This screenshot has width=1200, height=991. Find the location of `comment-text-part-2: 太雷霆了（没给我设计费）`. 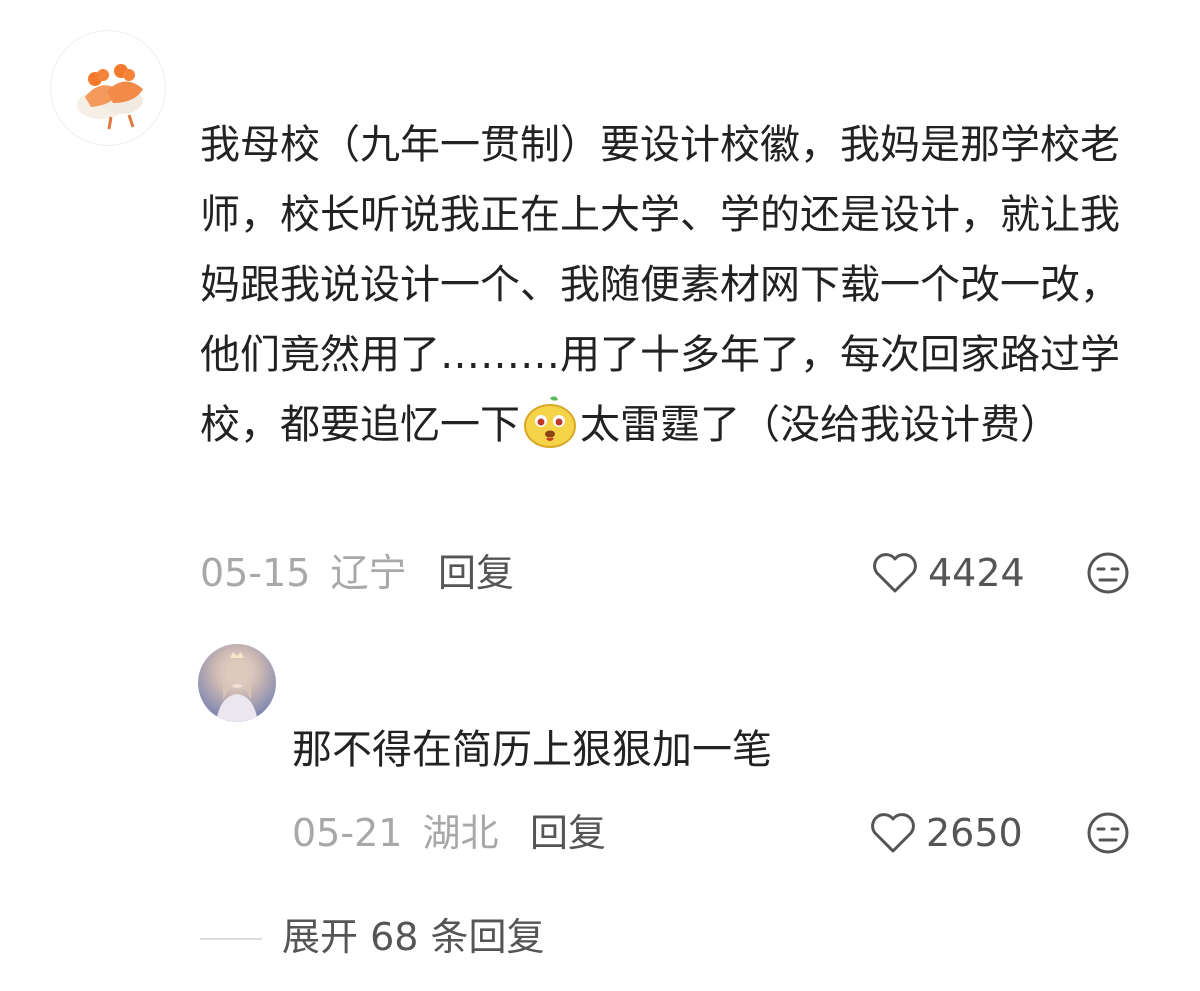

comment-text-part-2: 太雷霆了（没给我设计费） is located at coordinates (820, 425).